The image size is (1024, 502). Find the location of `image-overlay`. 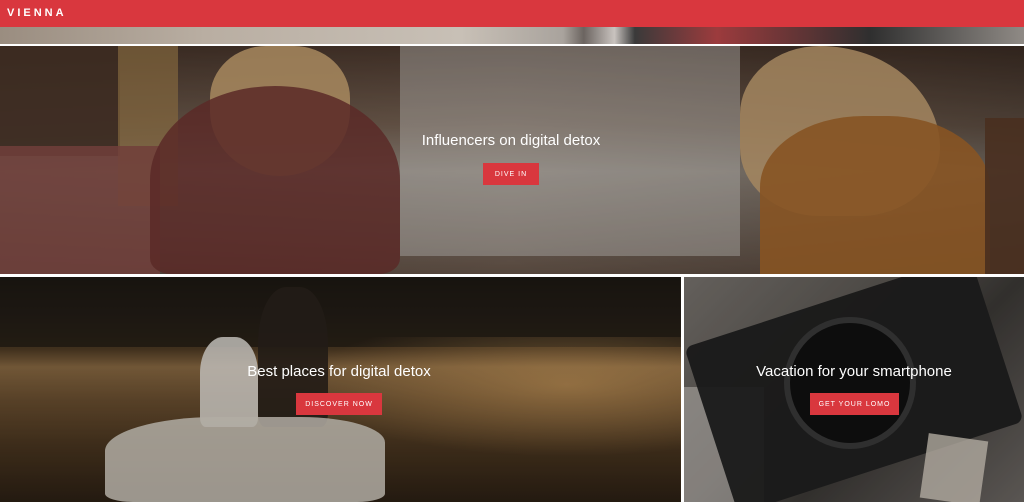

image-overlay is located at coordinates (854, 389).